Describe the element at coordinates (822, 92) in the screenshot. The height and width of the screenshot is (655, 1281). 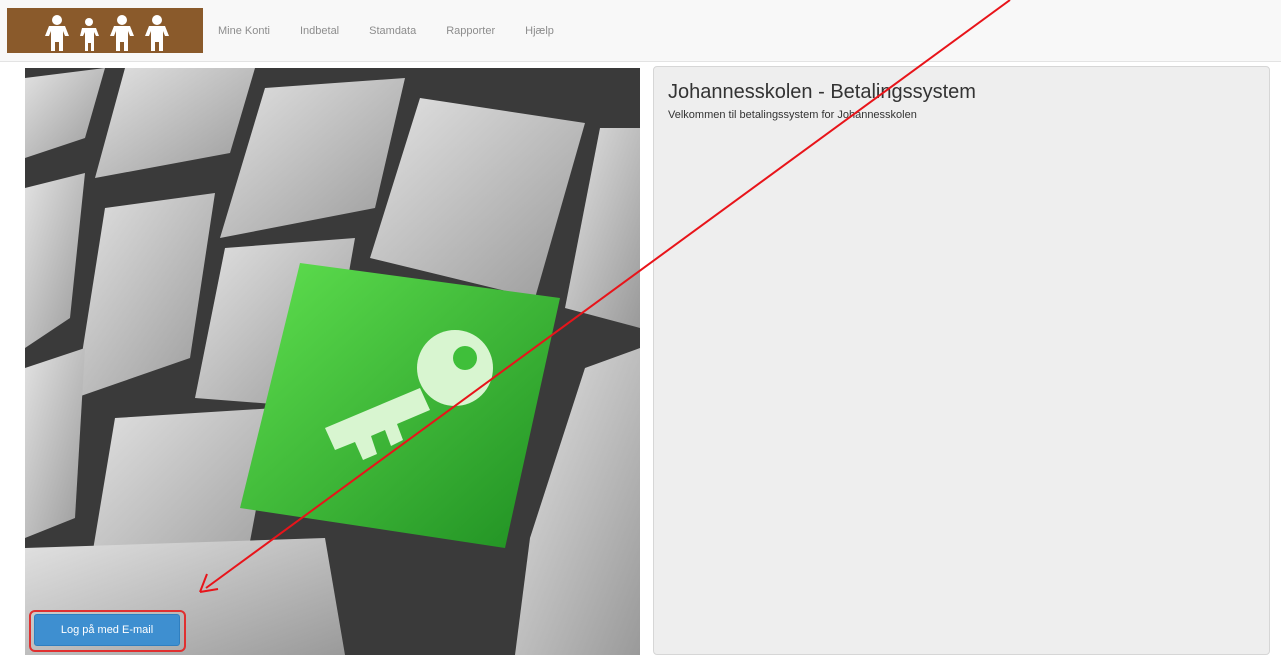
I see `page-title: Johannesskolen - Betalingssystem` at that location.